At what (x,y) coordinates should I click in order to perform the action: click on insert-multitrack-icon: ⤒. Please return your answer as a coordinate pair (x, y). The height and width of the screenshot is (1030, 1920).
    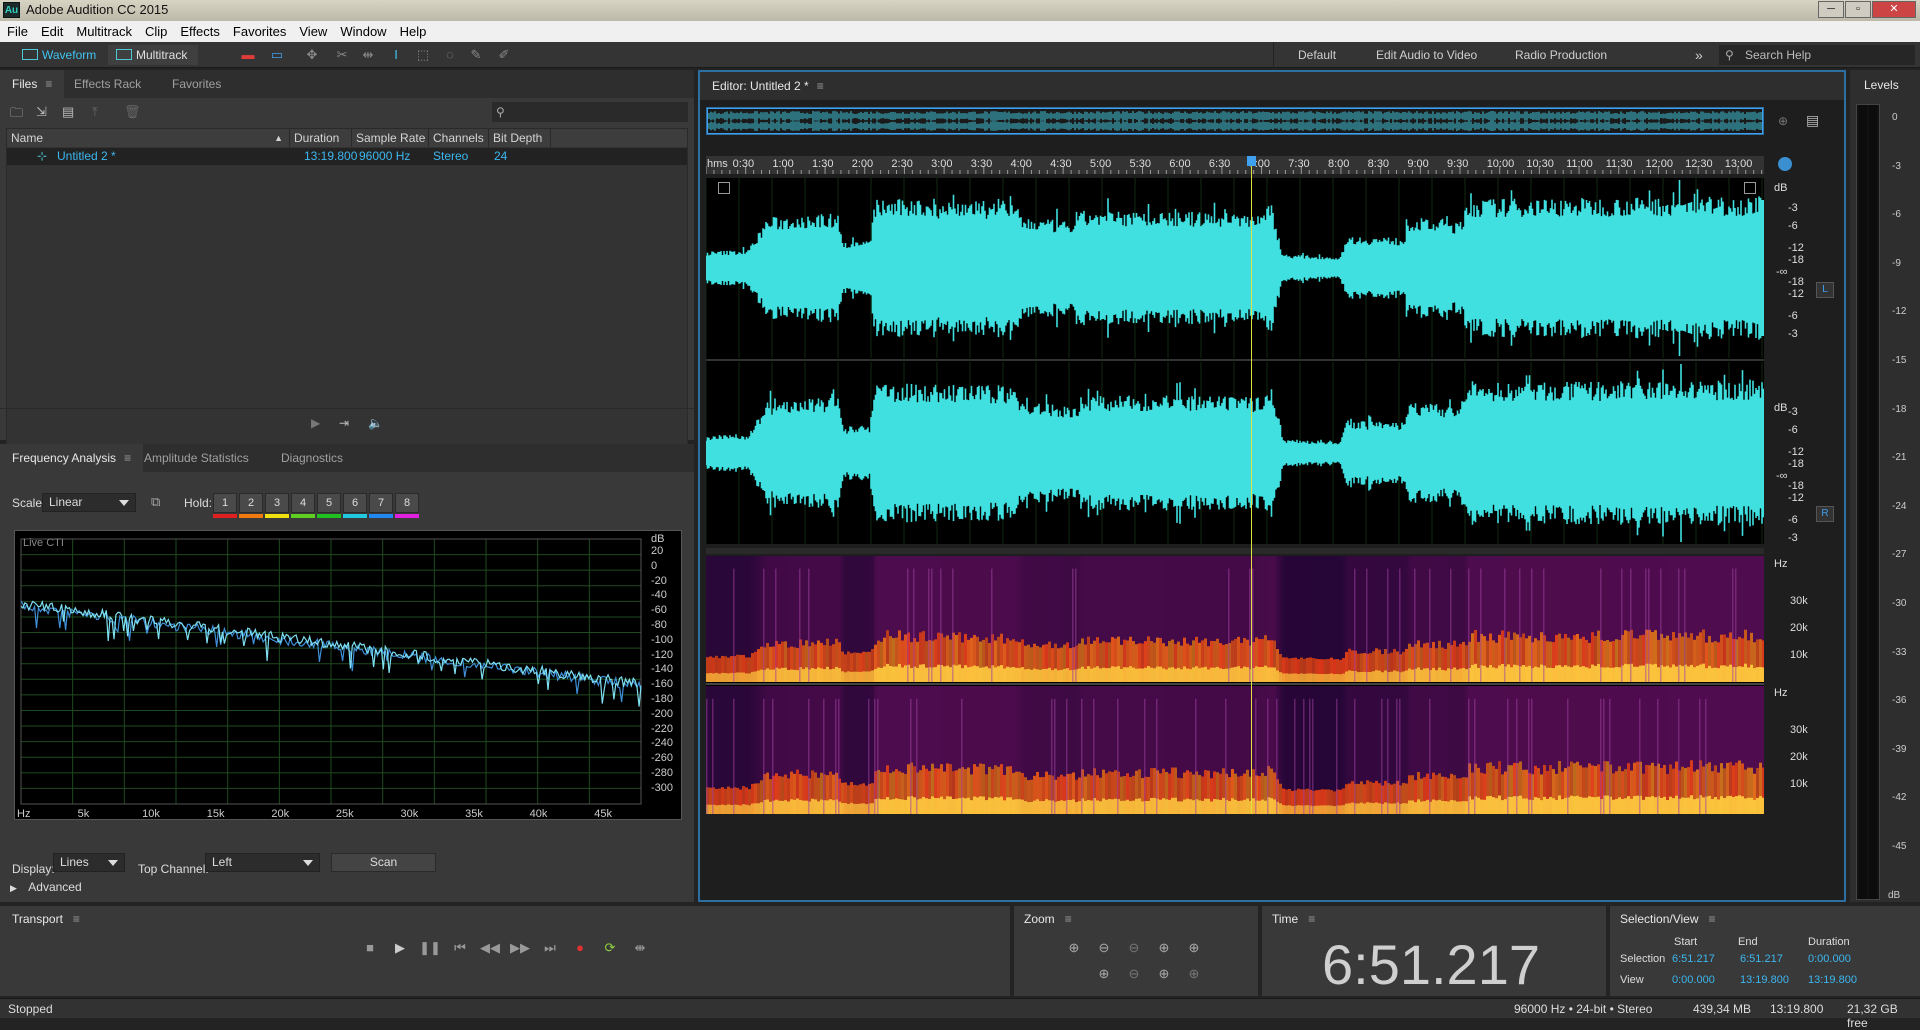
    Looking at the image, I should click on (95, 112).